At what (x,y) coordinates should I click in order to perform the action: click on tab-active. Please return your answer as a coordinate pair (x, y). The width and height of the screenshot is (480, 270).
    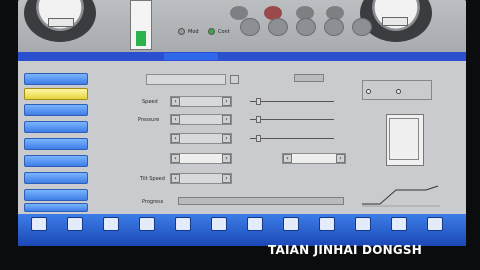
    Looking at the image, I should click on (191, 56).